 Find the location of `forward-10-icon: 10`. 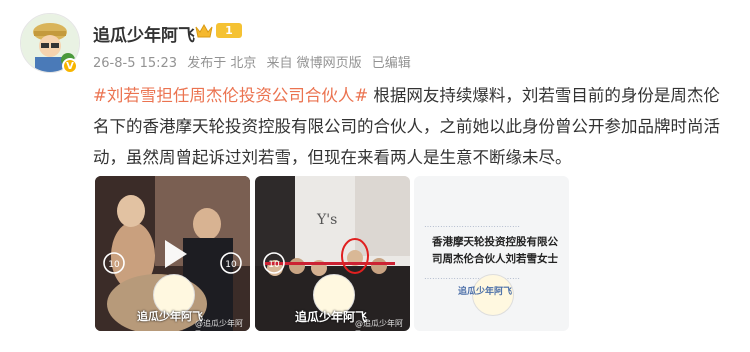

forward-10-icon: 10 is located at coordinates (231, 263).